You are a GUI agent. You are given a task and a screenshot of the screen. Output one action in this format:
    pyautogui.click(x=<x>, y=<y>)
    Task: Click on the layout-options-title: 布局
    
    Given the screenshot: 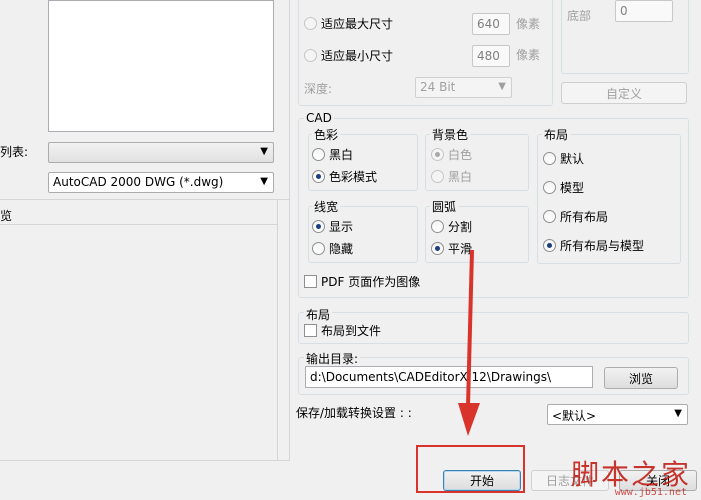 What is the action you would take?
    pyautogui.click(x=556, y=134)
    